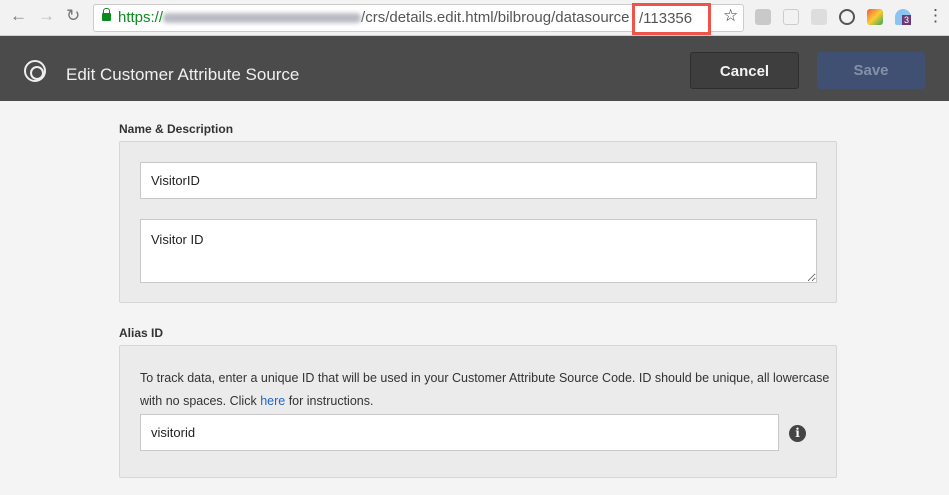  I want to click on extension-badge: 3, so click(907, 20).